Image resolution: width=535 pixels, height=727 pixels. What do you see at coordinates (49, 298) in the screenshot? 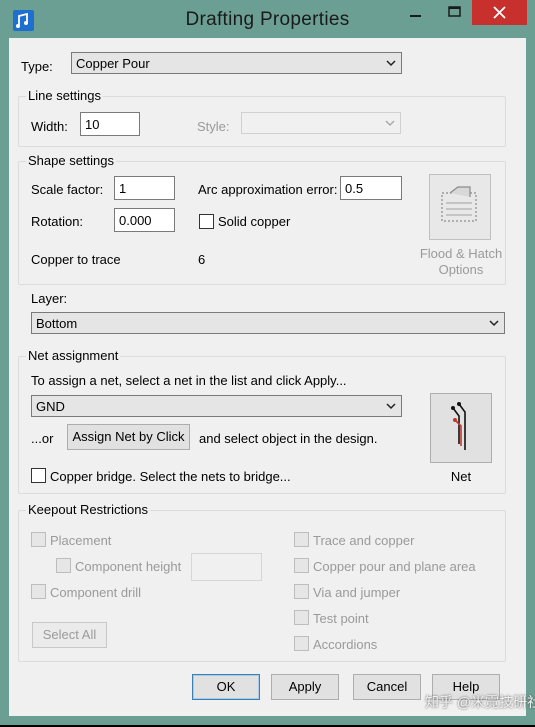
I see `layer-label: Layer:` at bounding box center [49, 298].